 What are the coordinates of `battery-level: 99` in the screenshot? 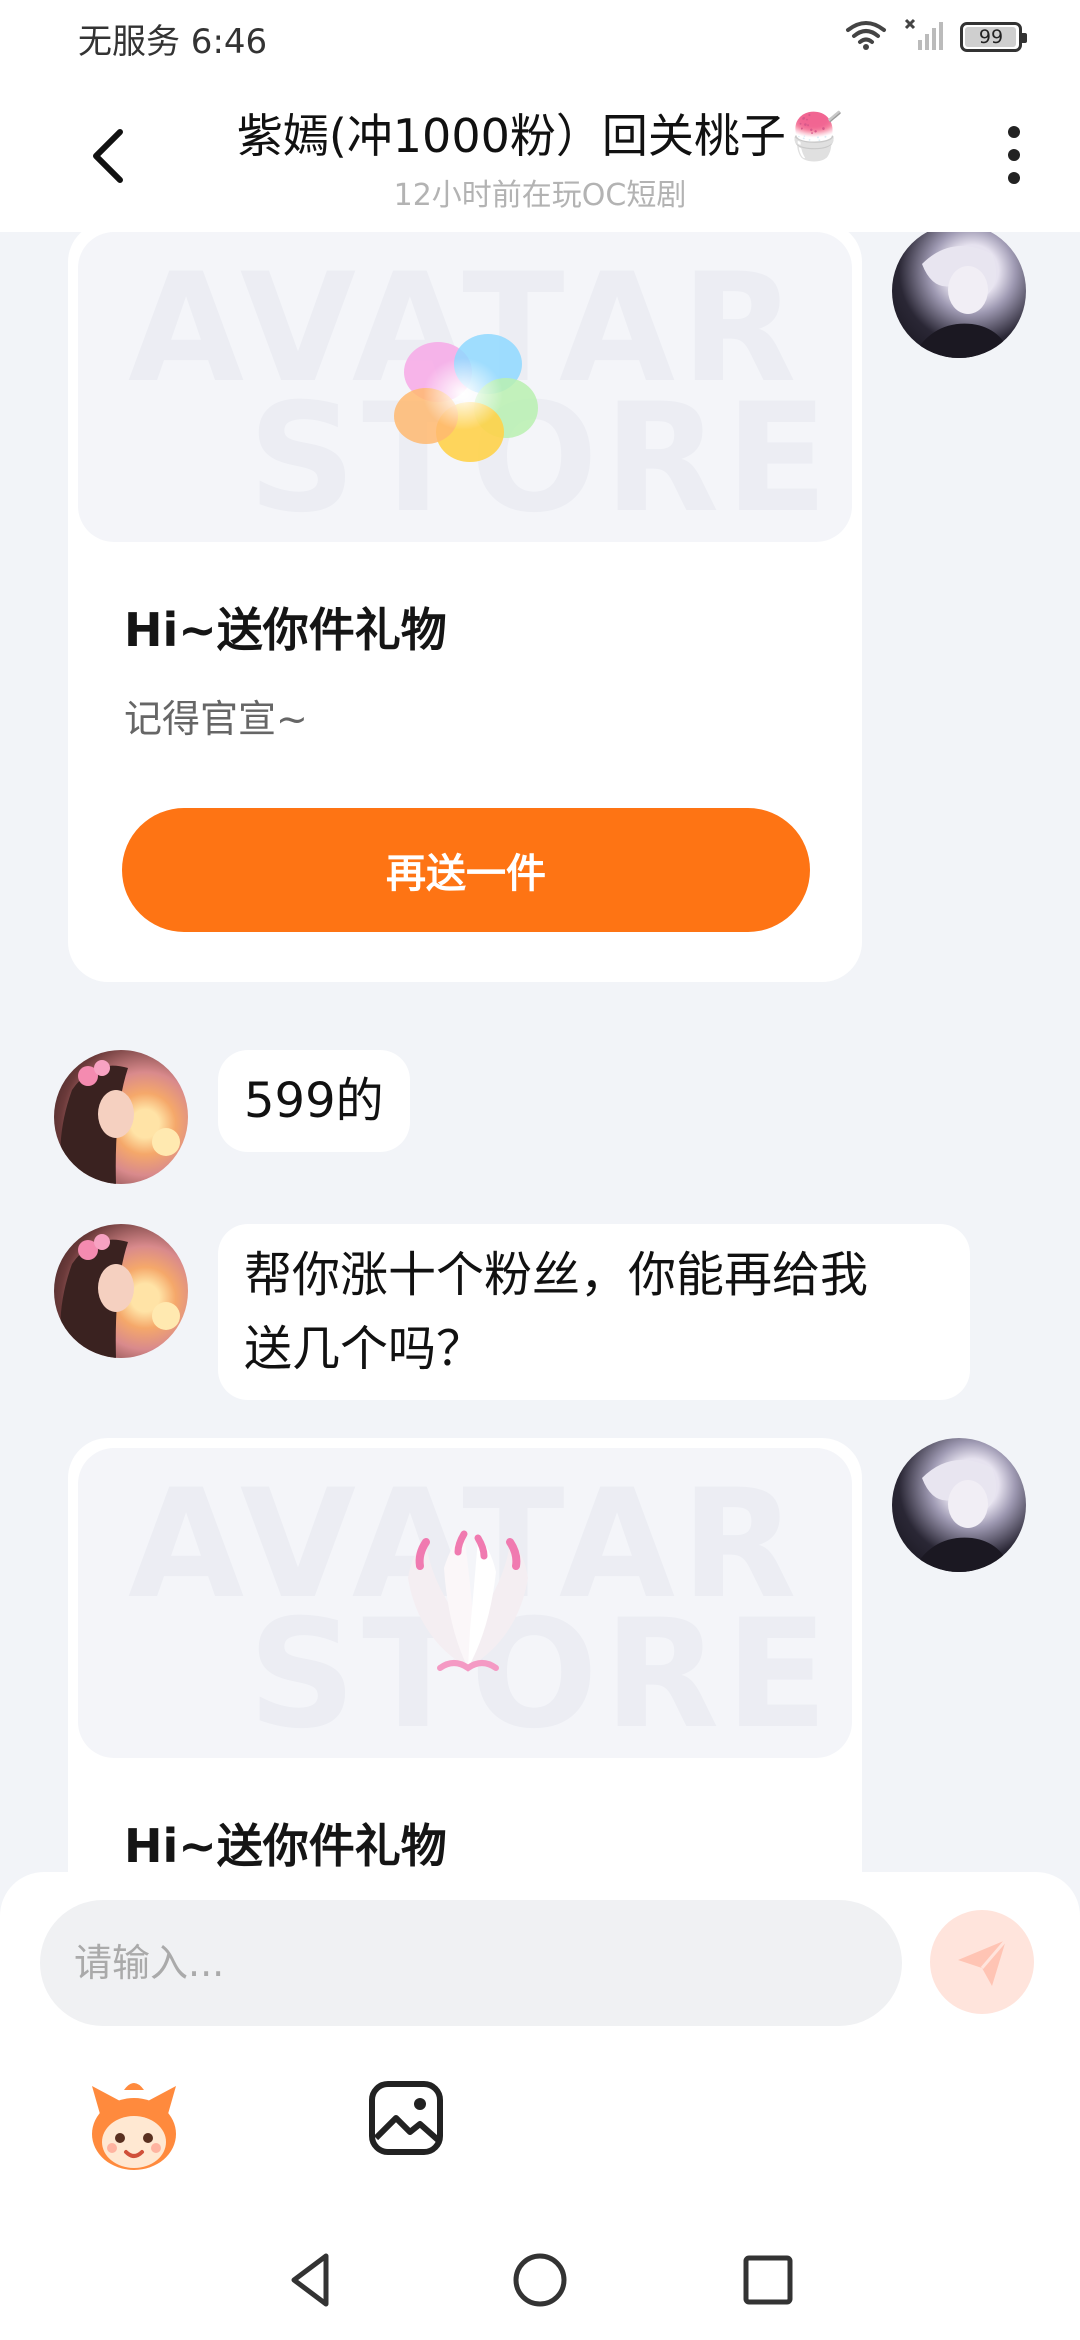 It's located at (991, 37).